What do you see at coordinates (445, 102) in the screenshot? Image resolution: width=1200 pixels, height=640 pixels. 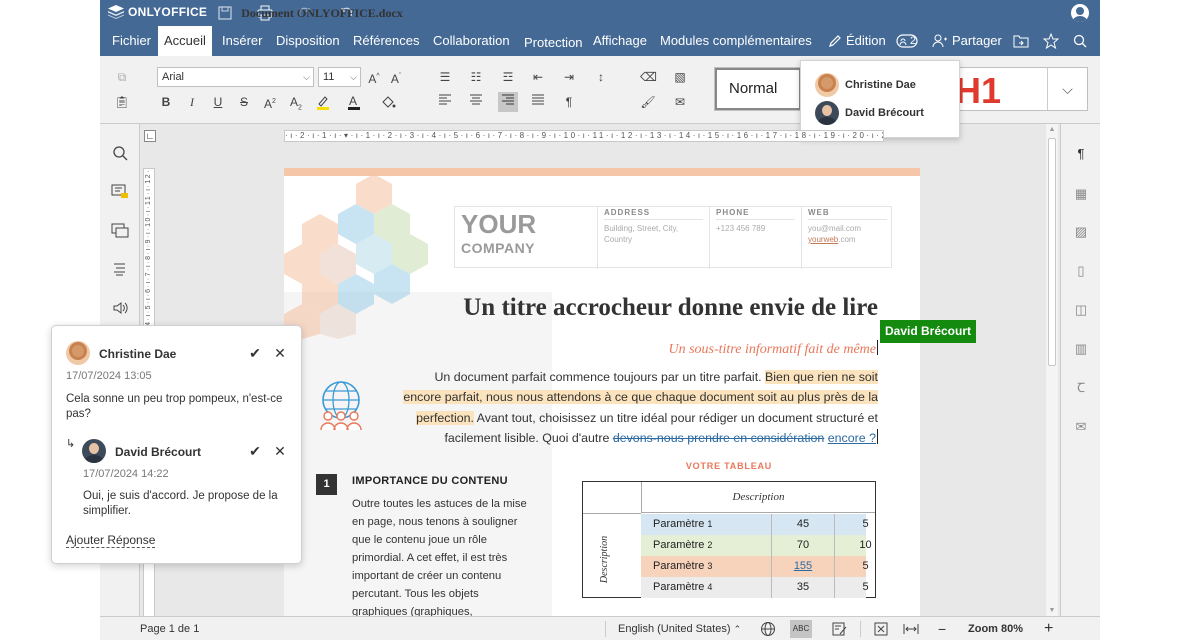 I see `align-left-icon` at bounding box center [445, 102].